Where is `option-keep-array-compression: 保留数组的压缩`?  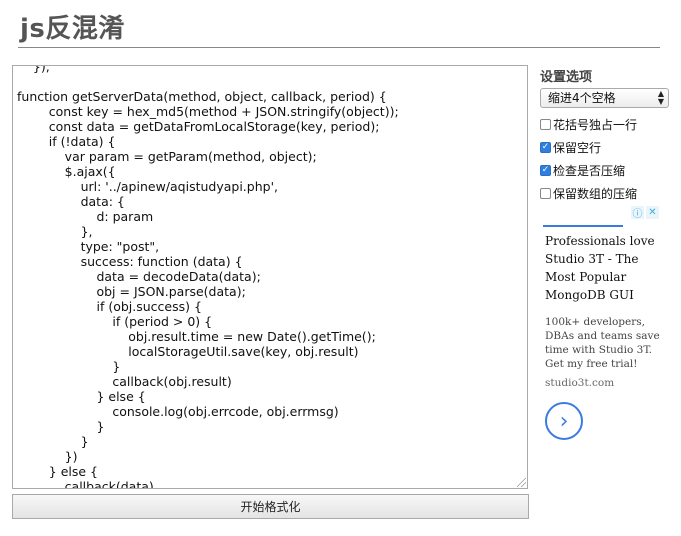
option-keep-array-compression: 保留数组的压缩 is located at coordinates (588, 193).